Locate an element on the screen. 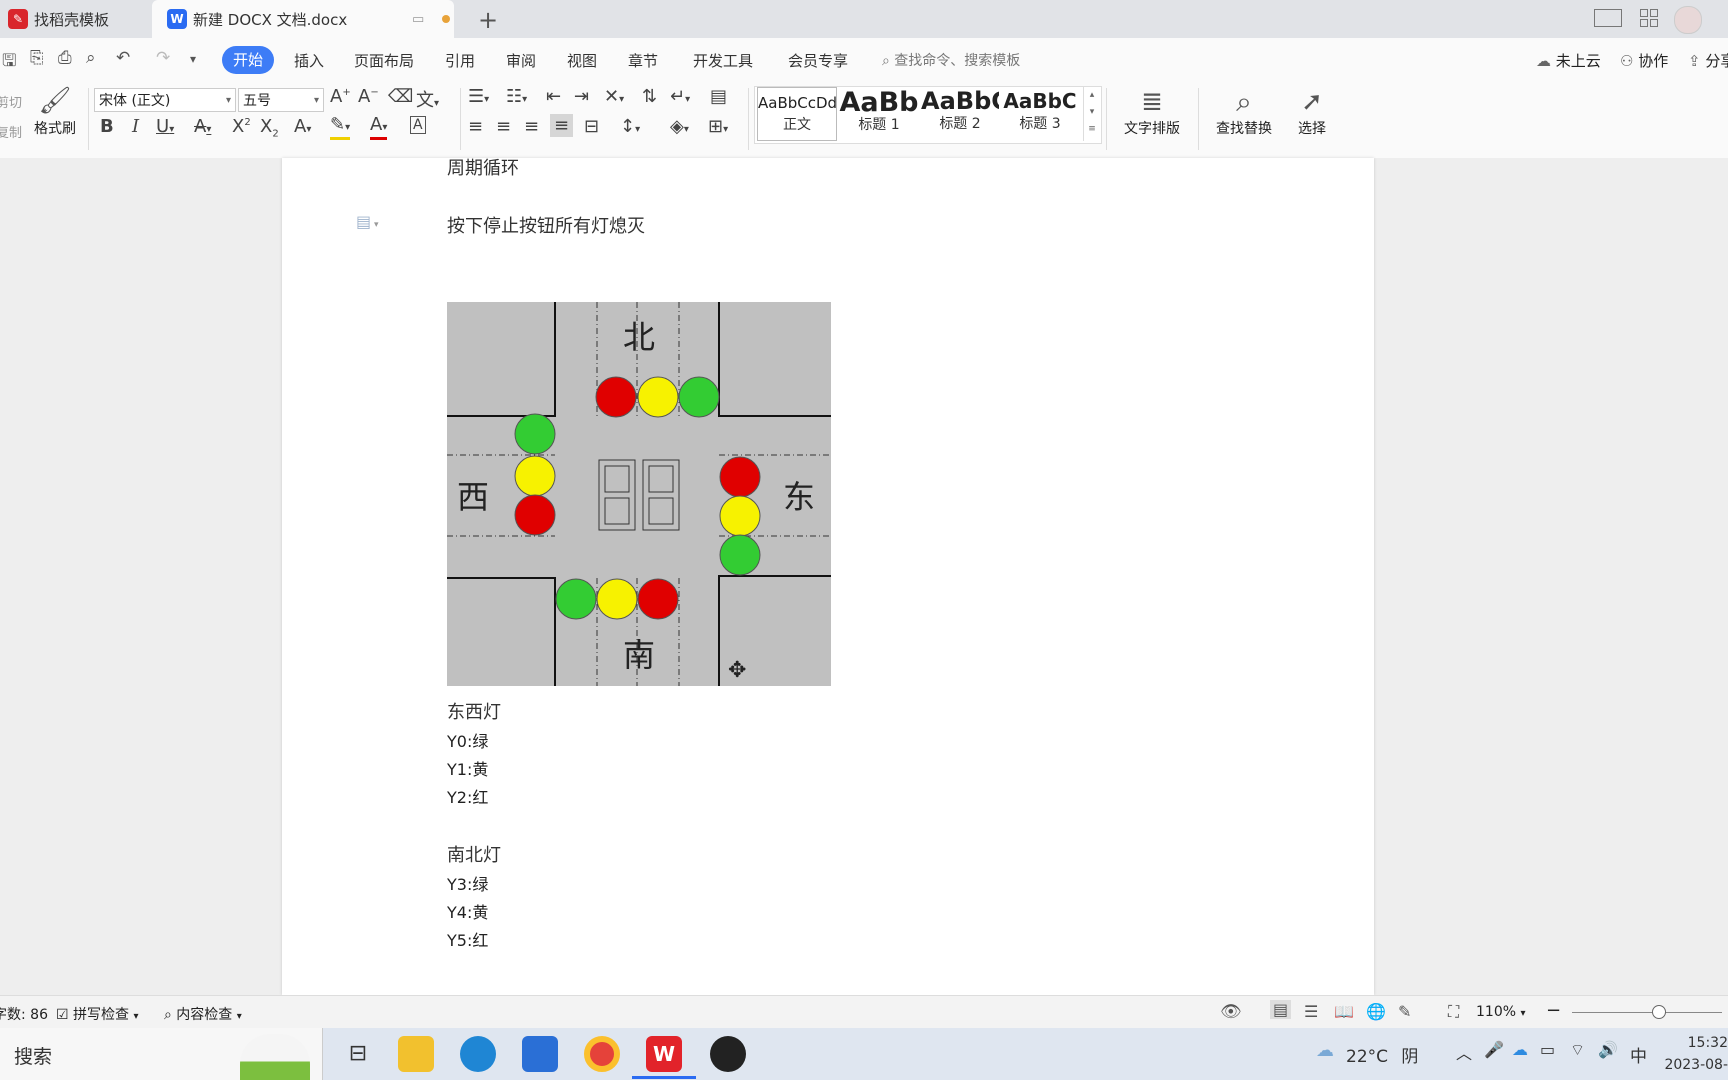 The height and width of the screenshot is (1080, 1728). web-view-icon: 🌐 is located at coordinates (1376, 1011).